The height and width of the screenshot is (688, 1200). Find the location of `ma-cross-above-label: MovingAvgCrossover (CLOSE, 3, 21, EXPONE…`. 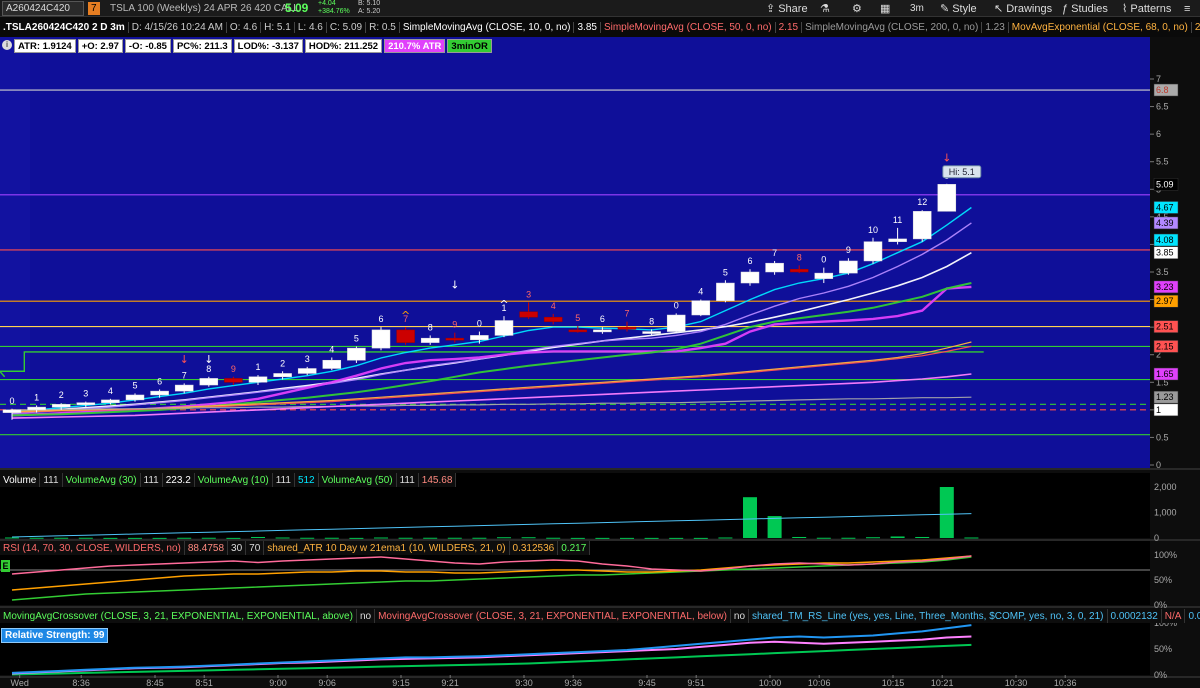

ma-cross-above-label: MovingAvgCrossover (CLOSE, 3, 21, EXPONE… is located at coordinates (178, 616).